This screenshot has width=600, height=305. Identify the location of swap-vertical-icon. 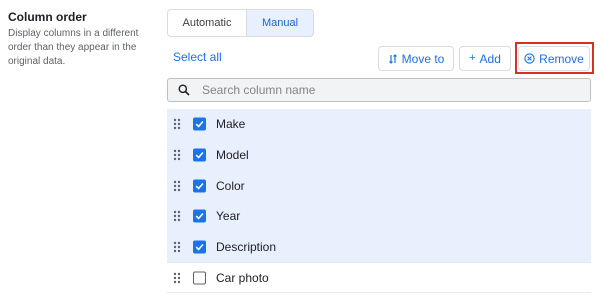
(392, 58).